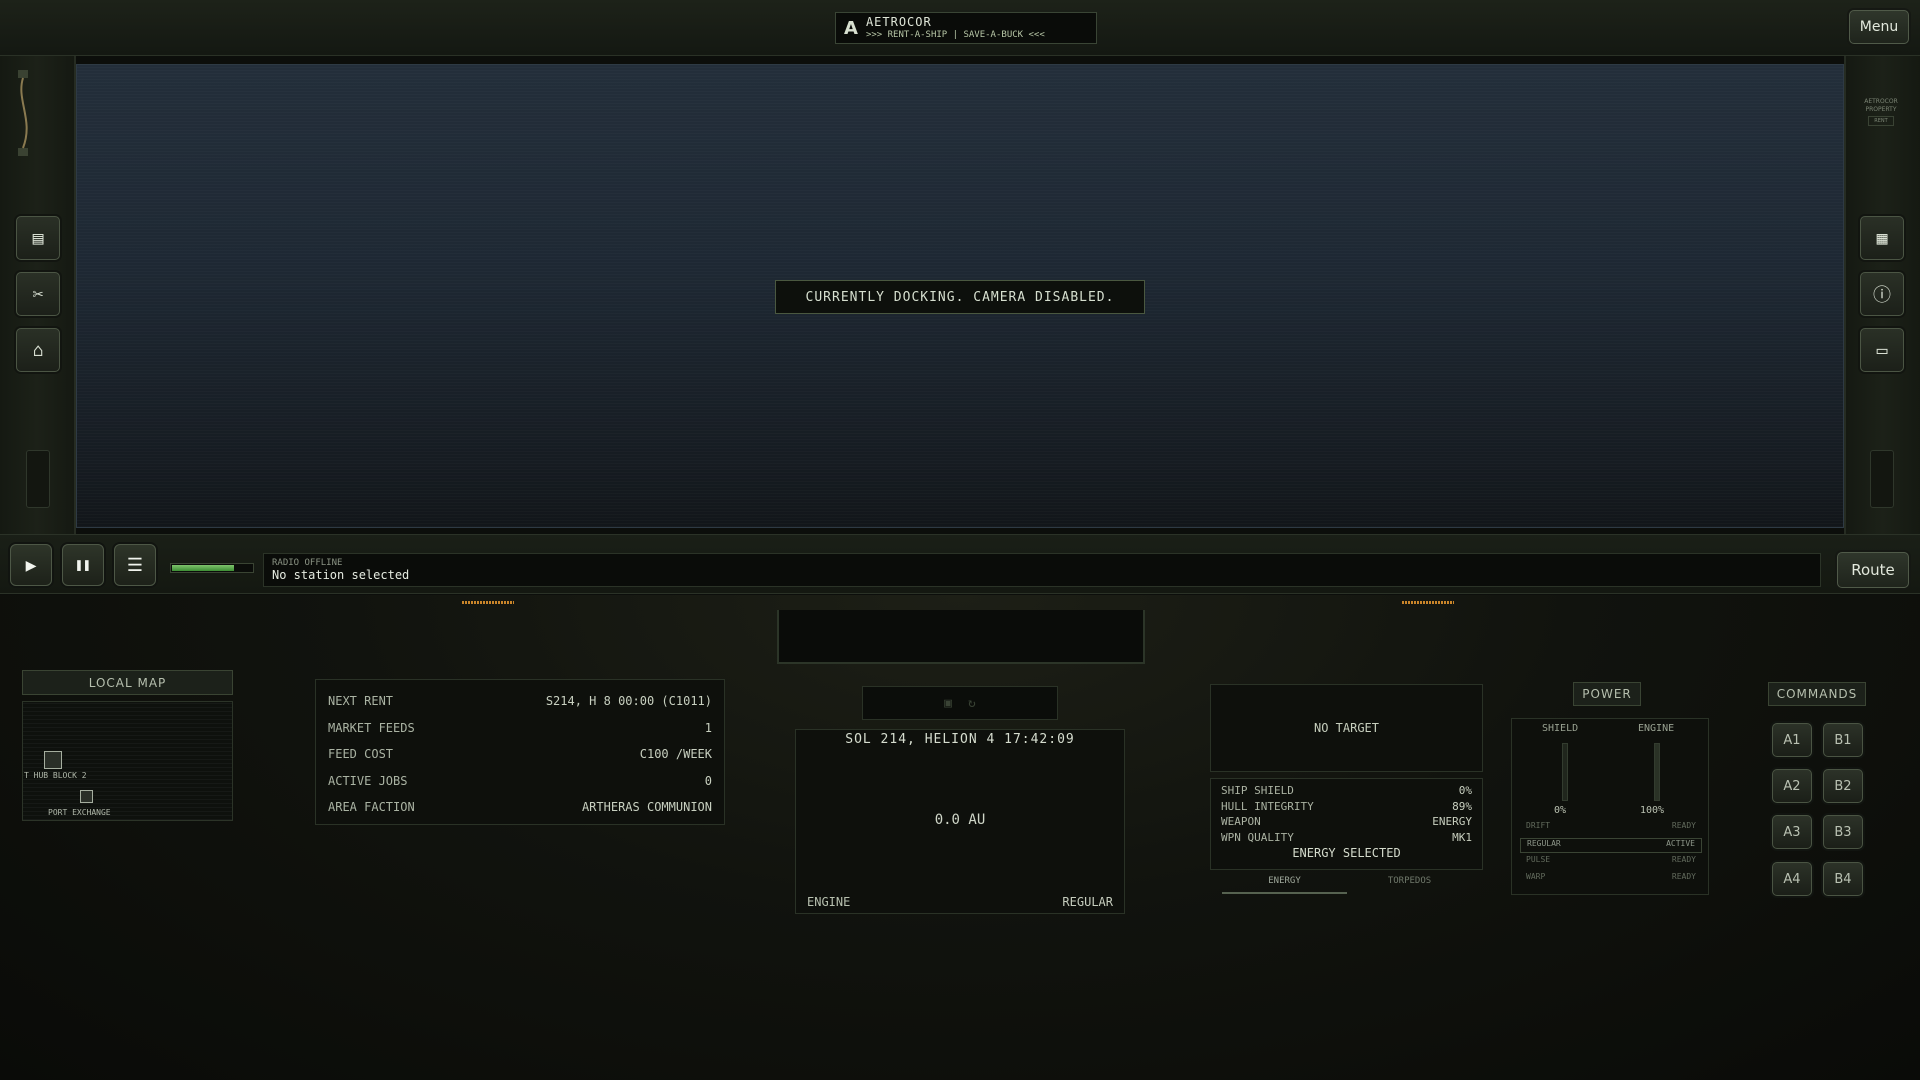 This screenshot has height=1080, width=1920. What do you see at coordinates (955, 34) in the screenshot?
I see `brand-tagline: >>> RENT-A-SHIP | SAVE-A-BUCK <<<` at bounding box center [955, 34].